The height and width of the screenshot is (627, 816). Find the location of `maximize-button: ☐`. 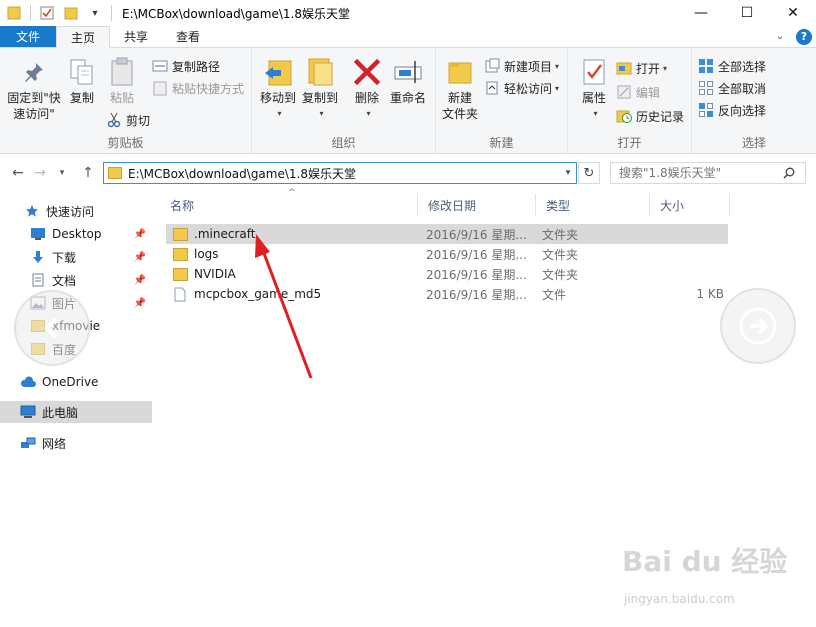

maximize-button: ☐ is located at coordinates (747, 13).